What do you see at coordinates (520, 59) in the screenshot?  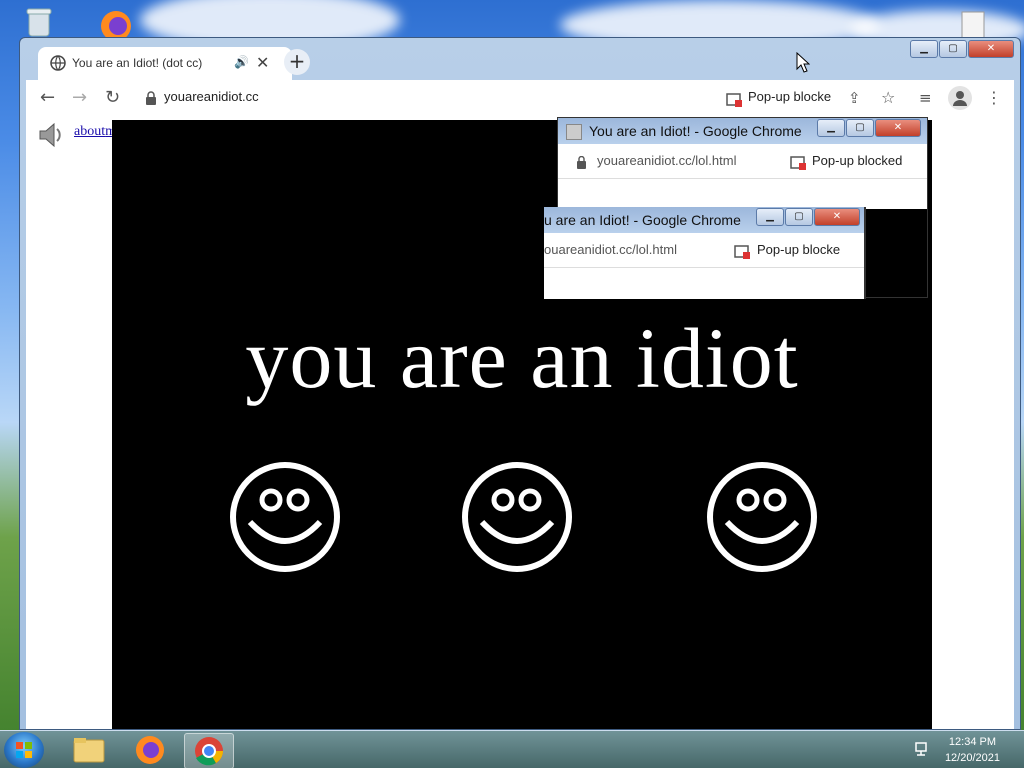 I see `tab-strip: You are an Idiot! (dot cc) 🔊 ✕ + ▁ ▢ ✕` at bounding box center [520, 59].